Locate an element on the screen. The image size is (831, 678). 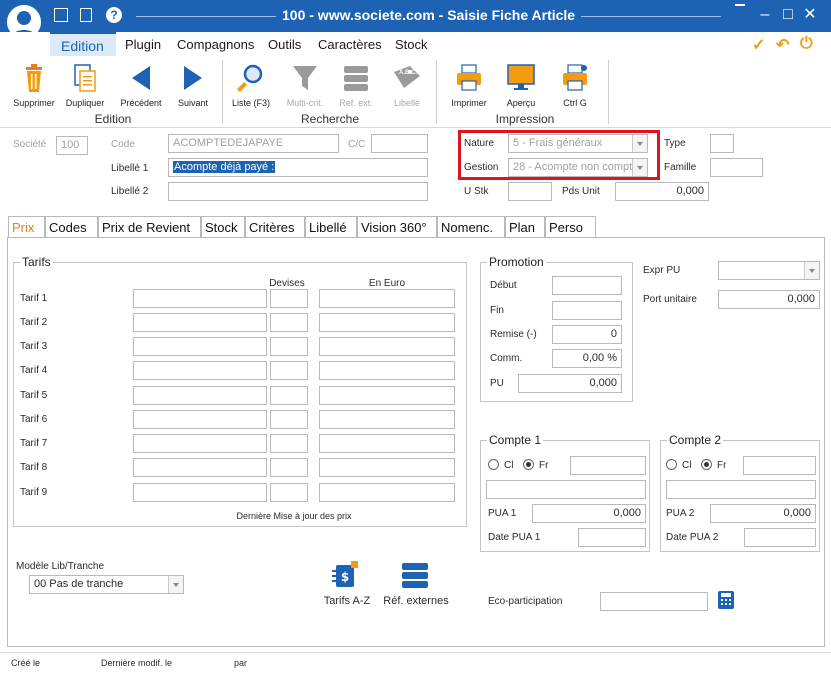
tab-vision-360: Vision 360° is located at coordinates (397, 227).